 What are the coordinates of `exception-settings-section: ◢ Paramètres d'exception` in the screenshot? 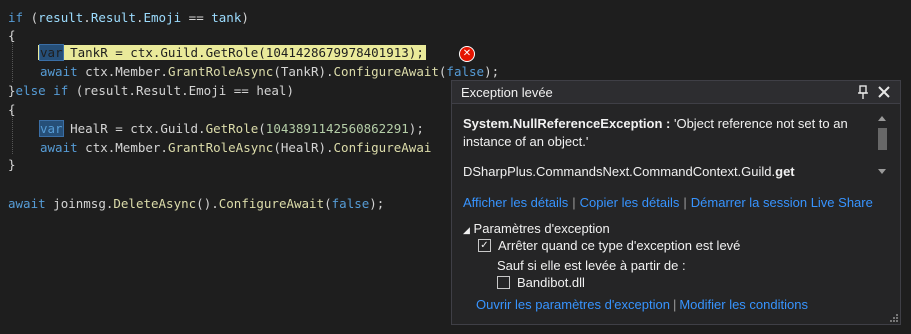 It's located at (536, 228).